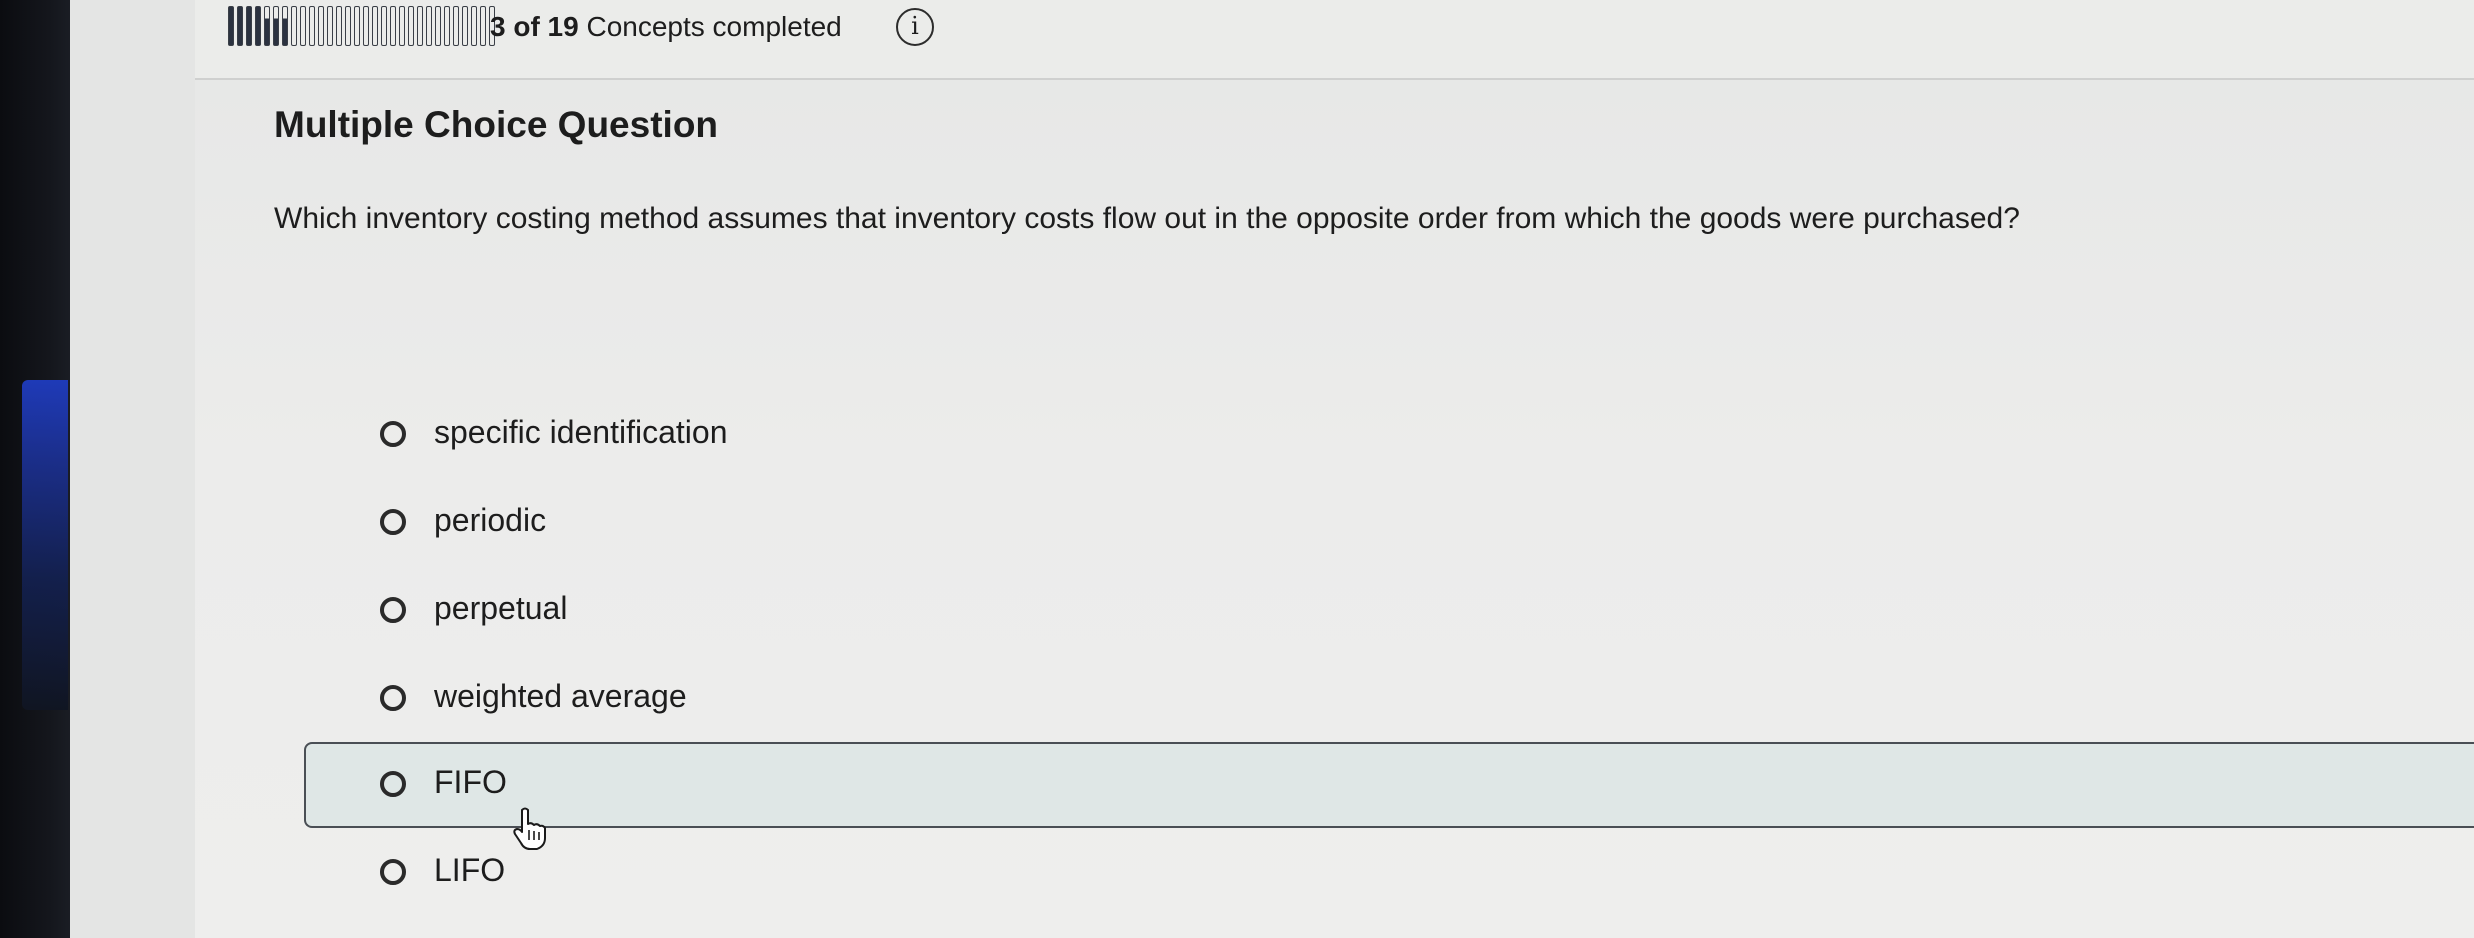  I want to click on progress-text: 3 of 19 Concepts completed, so click(666, 27).